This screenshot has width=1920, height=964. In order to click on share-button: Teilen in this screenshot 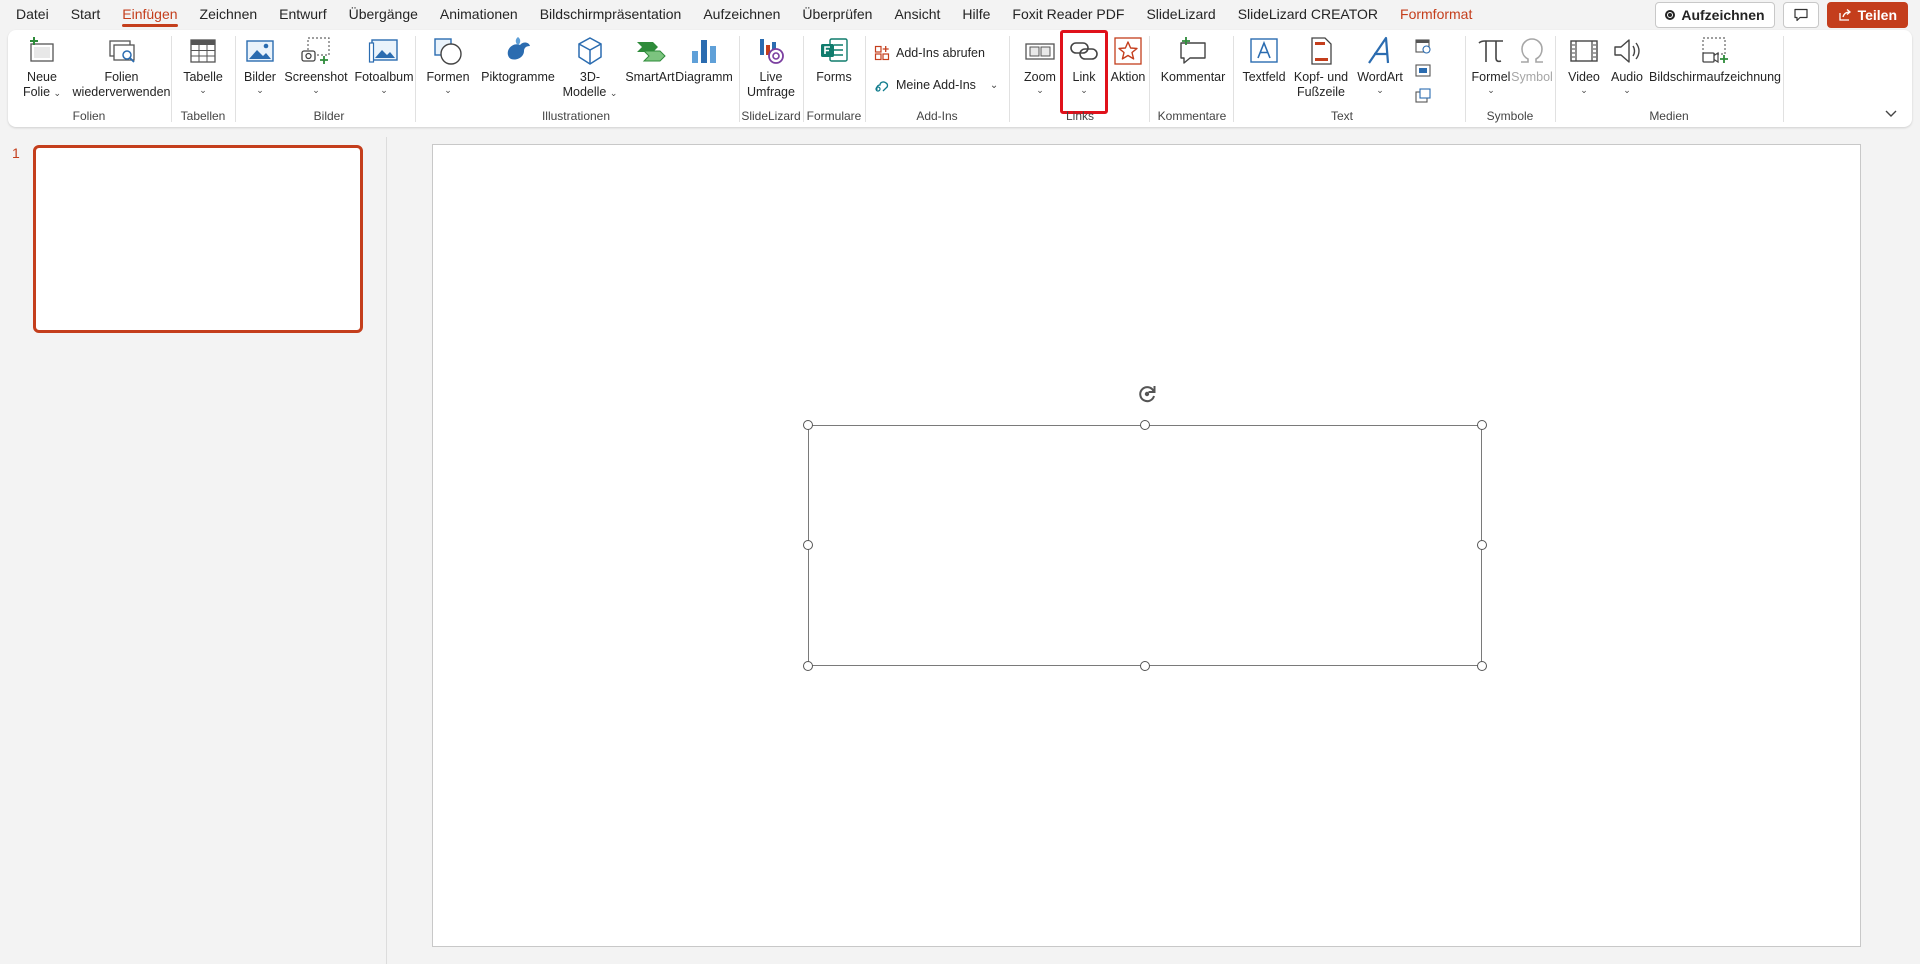, I will do `click(1867, 15)`.